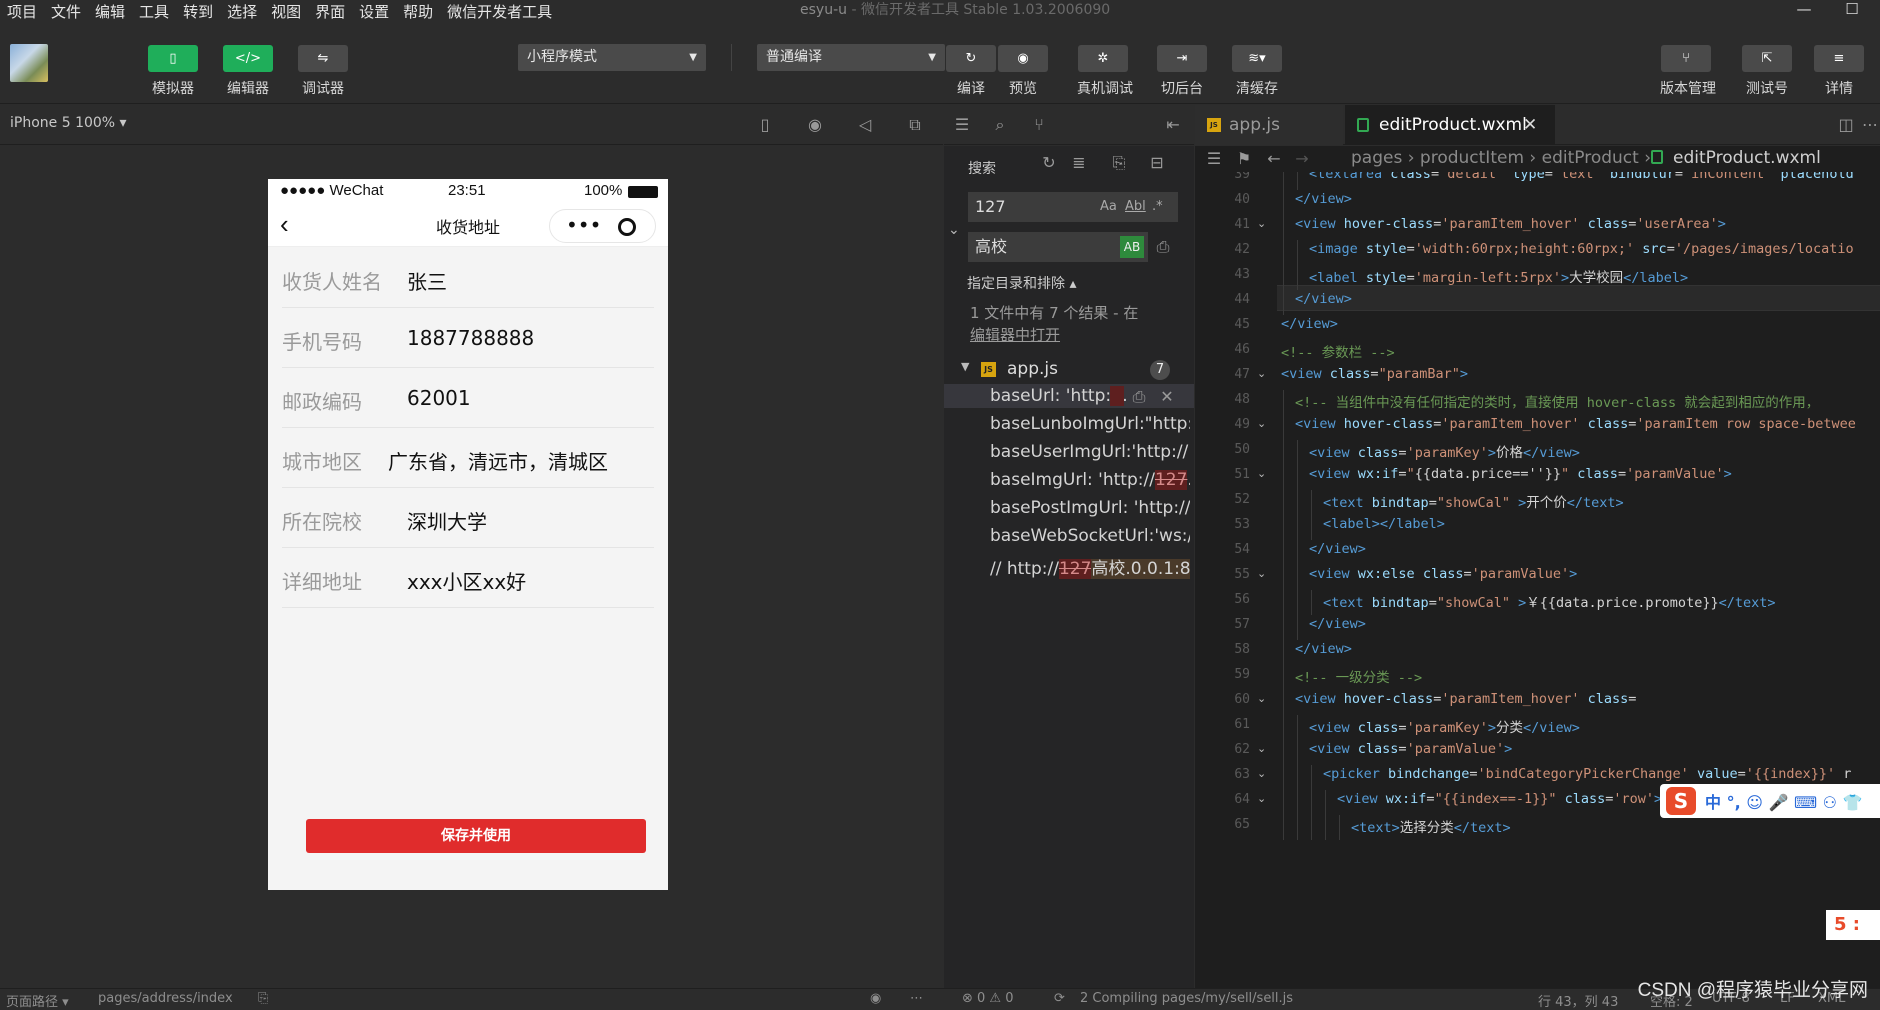  What do you see at coordinates (1846, 125) in the screenshot?
I see `split-editor-icon: ◫` at bounding box center [1846, 125].